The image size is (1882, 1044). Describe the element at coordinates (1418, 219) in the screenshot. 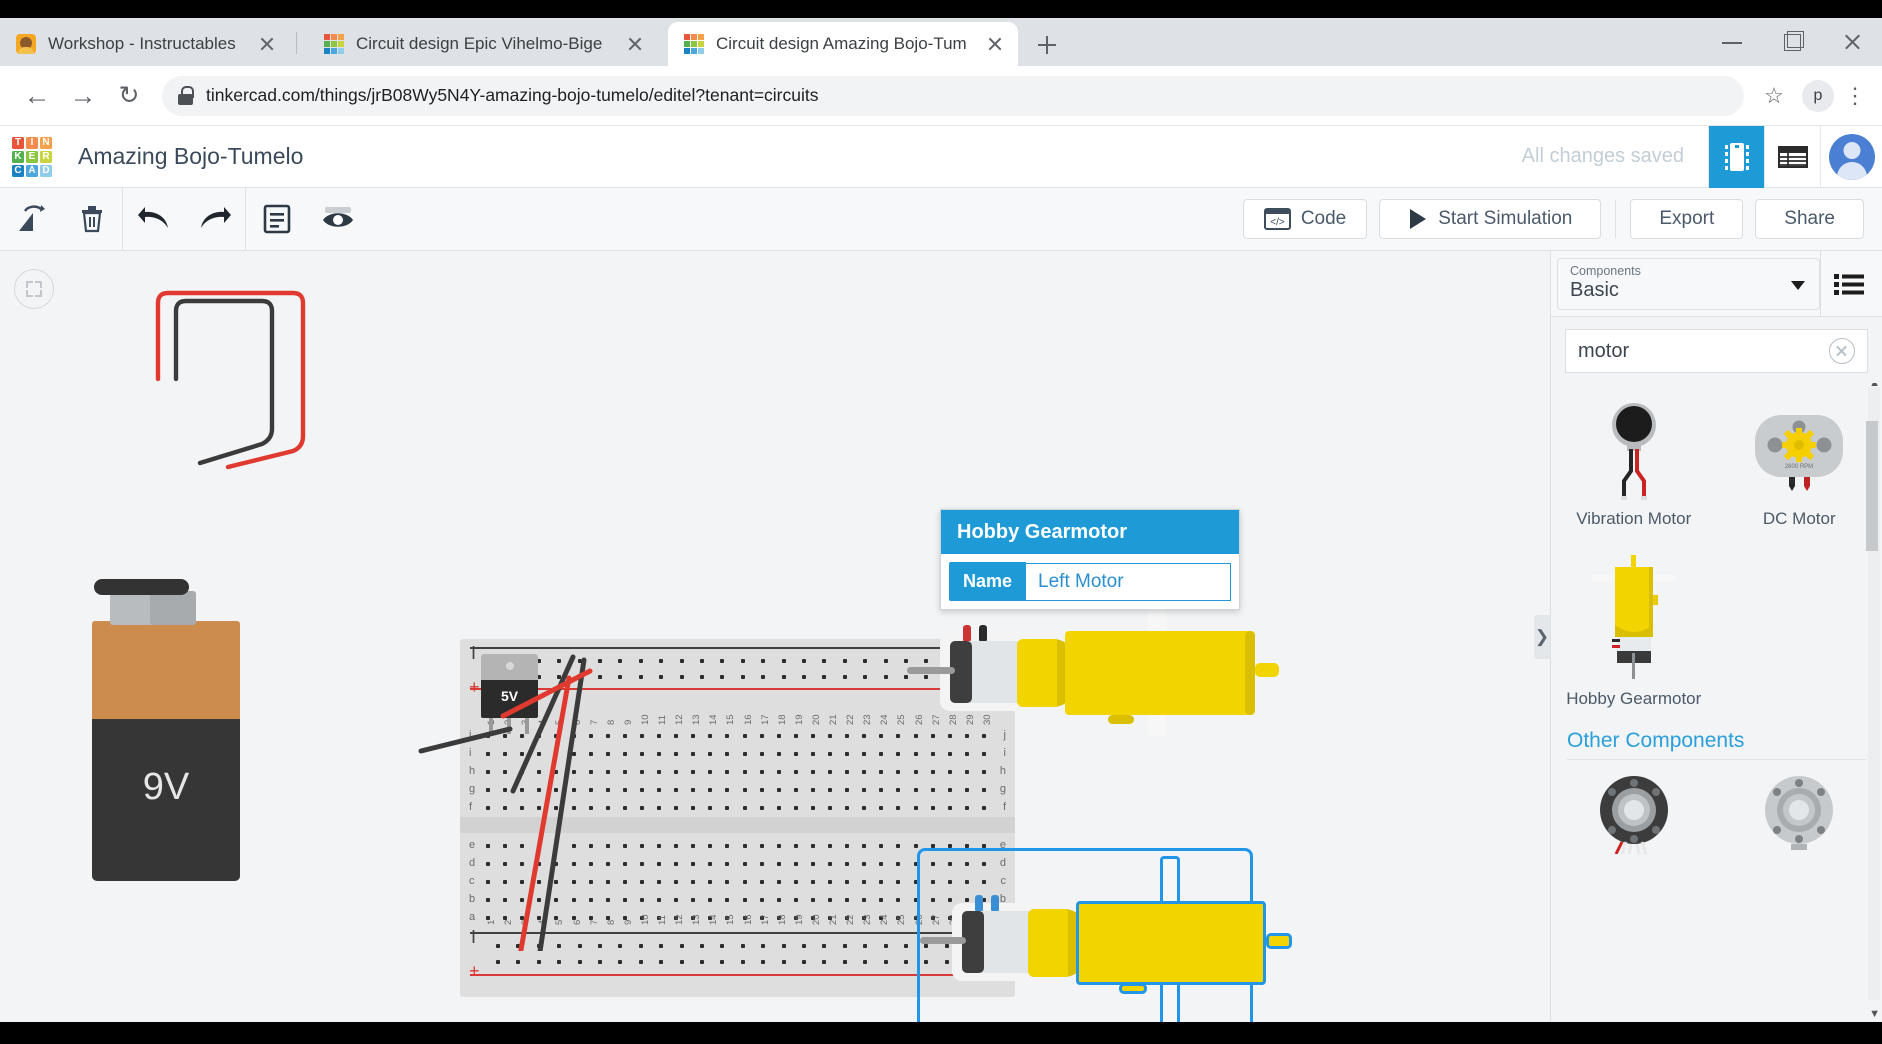

I see `play-icon` at that location.